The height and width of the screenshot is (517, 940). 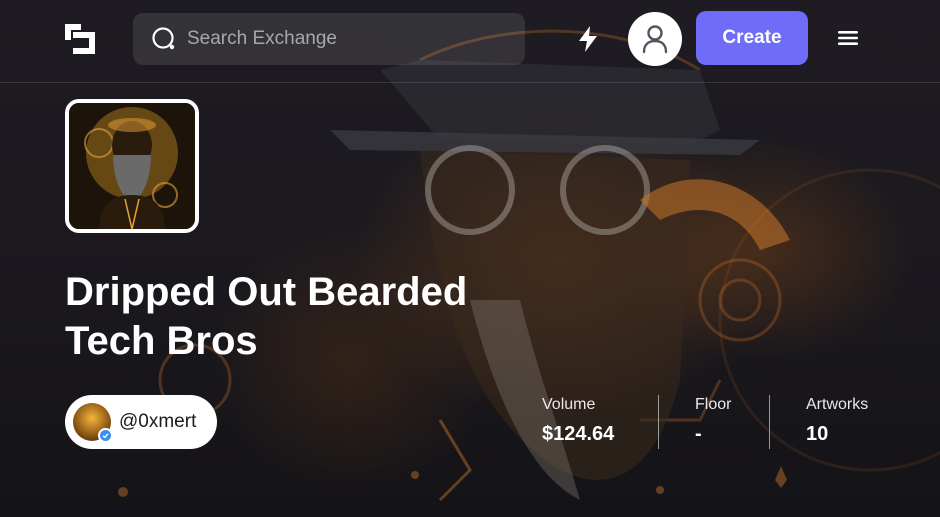 What do you see at coordinates (698, 434) in the screenshot?
I see `stat-value: -` at bounding box center [698, 434].